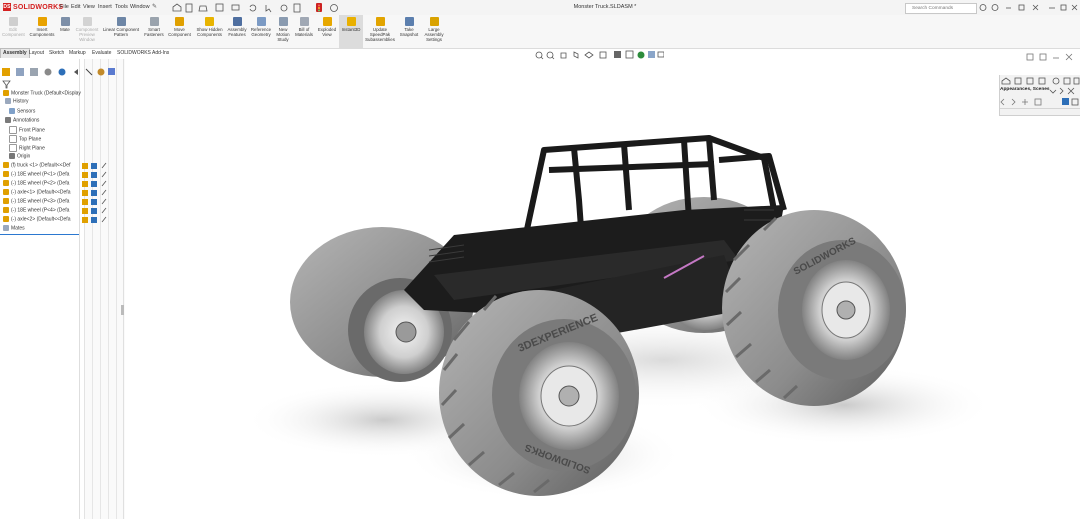 The image size is (1080, 519). Describe the element at coordinates (283, 31) in the screenshot. I see `new-motion-study-button: New Motion Study` at that location.